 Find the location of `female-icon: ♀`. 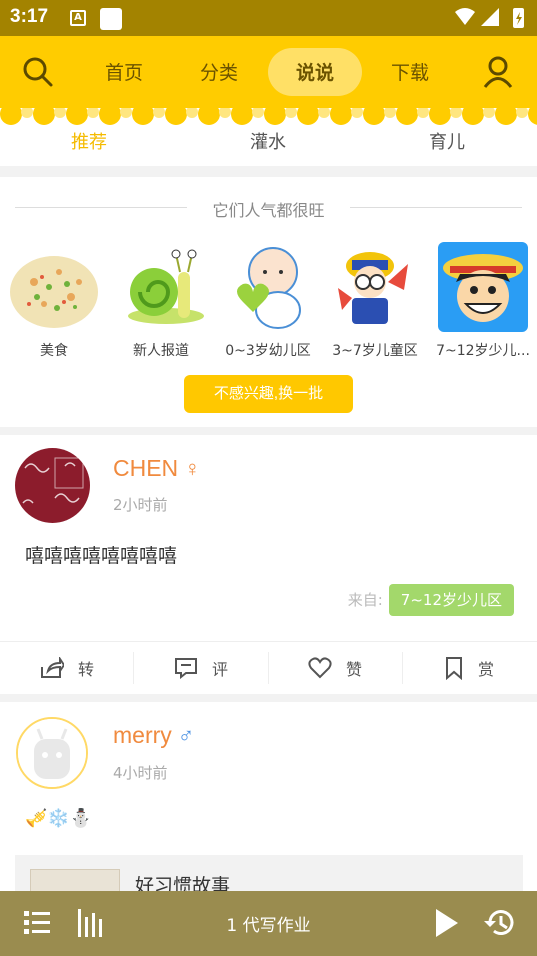

female-icon: ♀ is located at coordinates (192, 468).